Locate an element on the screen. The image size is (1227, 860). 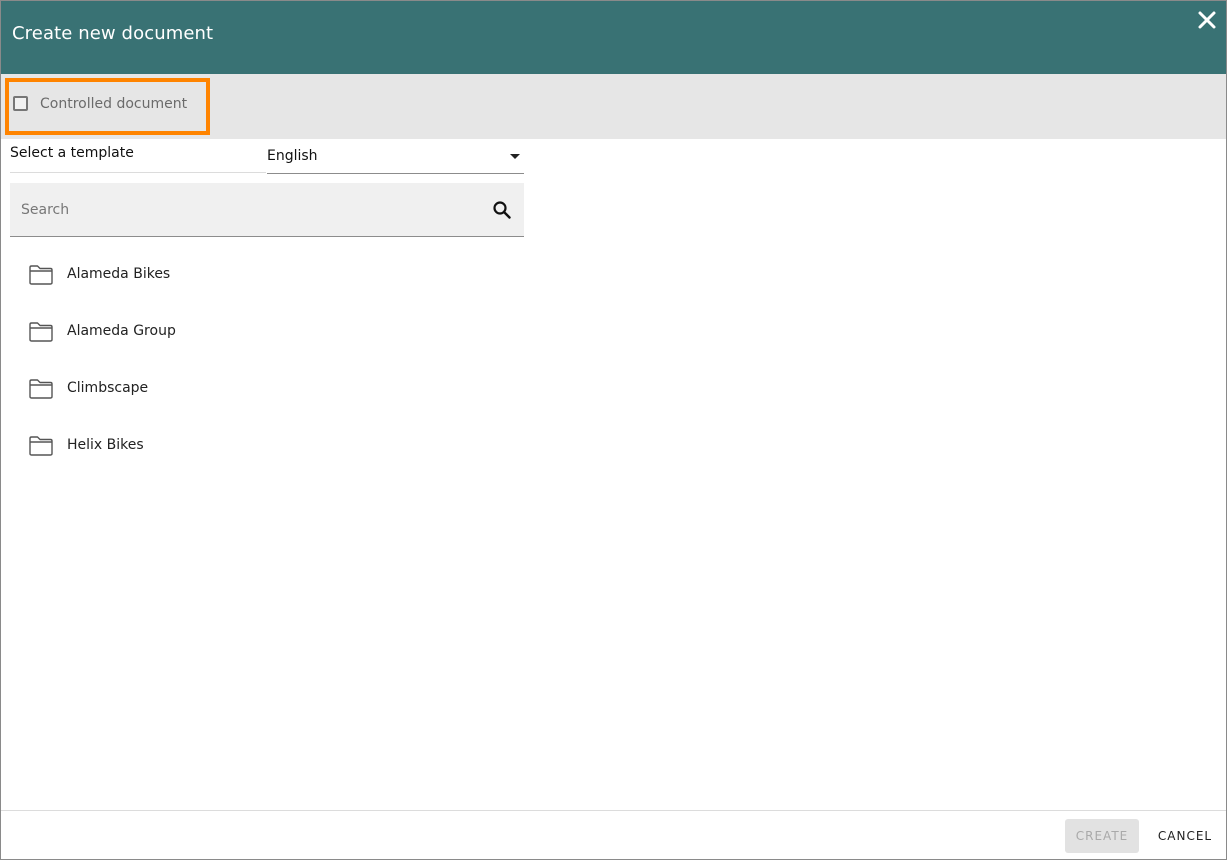
cancel-button: CANCEL is located at coordinates (1185, 836).